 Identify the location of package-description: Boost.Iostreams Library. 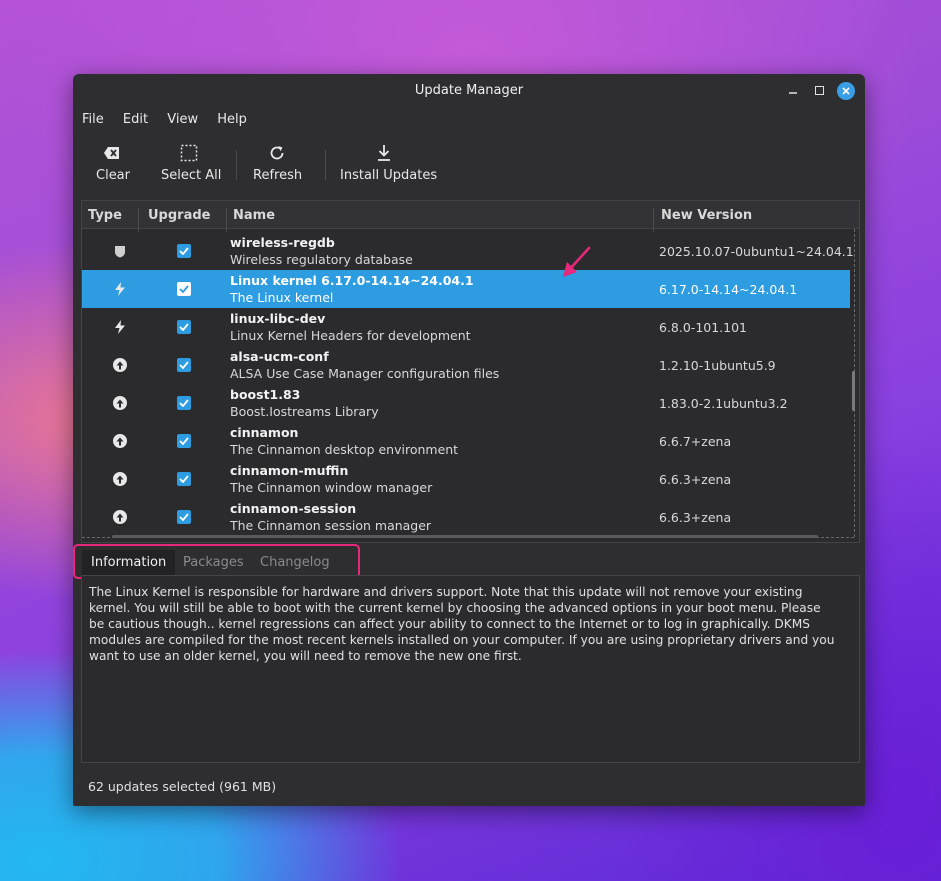
(304, 411).